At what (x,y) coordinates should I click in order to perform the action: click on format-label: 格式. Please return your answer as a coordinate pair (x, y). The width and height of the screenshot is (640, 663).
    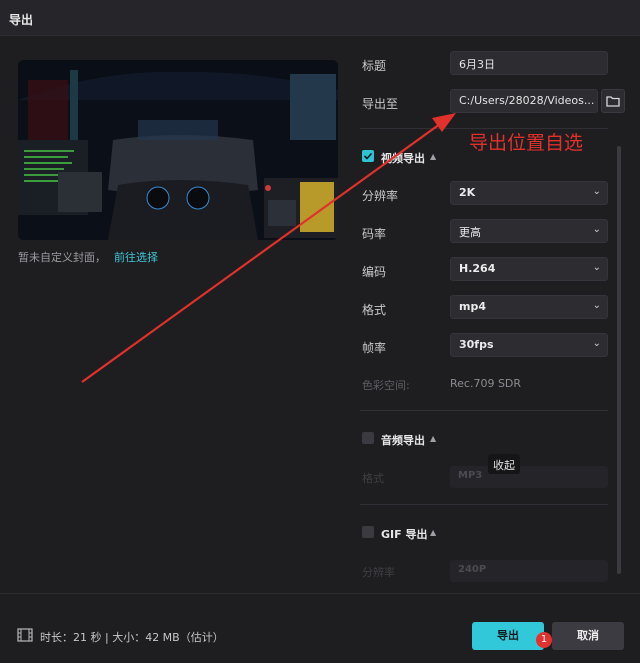
    Looking at the image, I should click on (374, 310).